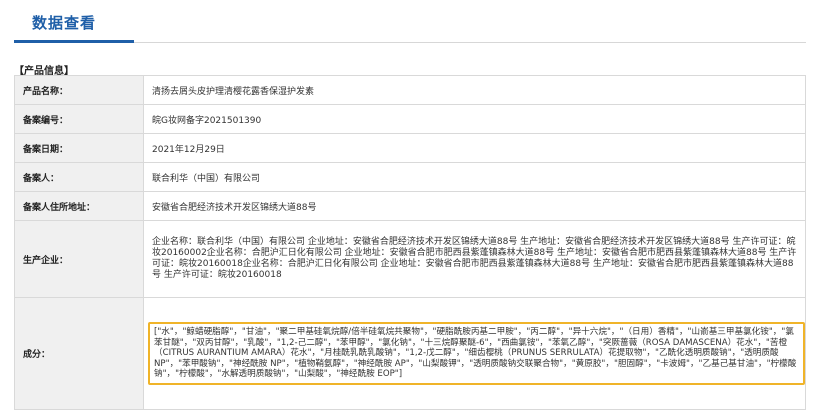 The height and width of the screenshot is (410, 820). I want to click on row-label: 备案人：, so click(79, 177).